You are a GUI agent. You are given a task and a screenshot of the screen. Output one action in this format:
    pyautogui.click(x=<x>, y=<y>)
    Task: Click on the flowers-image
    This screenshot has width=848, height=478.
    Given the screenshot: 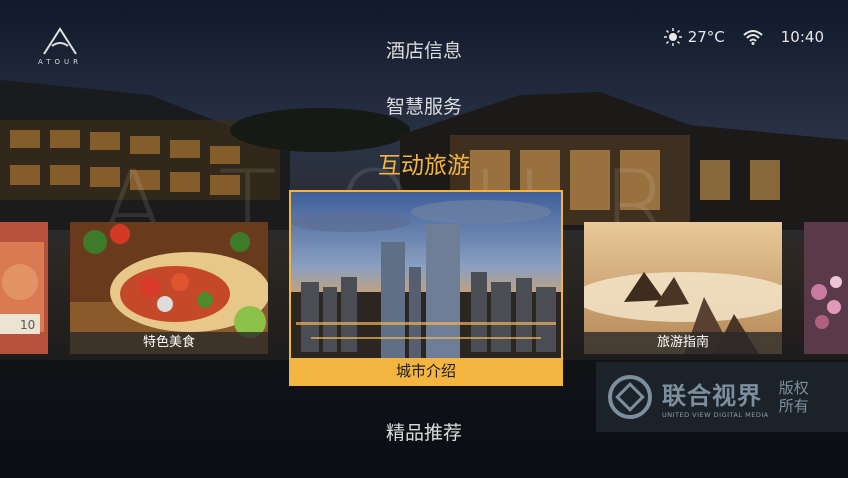 What is the action you would take?
    pyautogui.click(x=826, y=288)
    